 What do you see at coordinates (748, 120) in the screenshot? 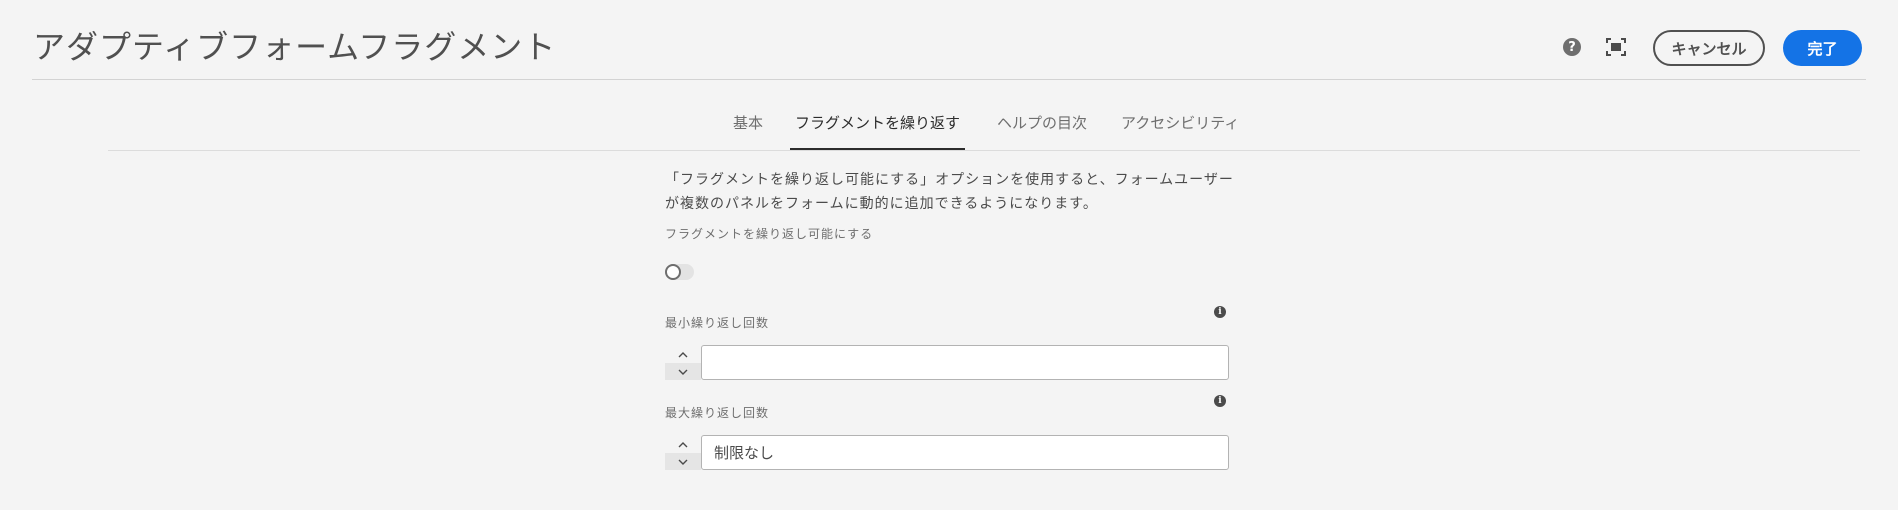
I see `tab-basic: 基本` at bounding box center [748, 120].